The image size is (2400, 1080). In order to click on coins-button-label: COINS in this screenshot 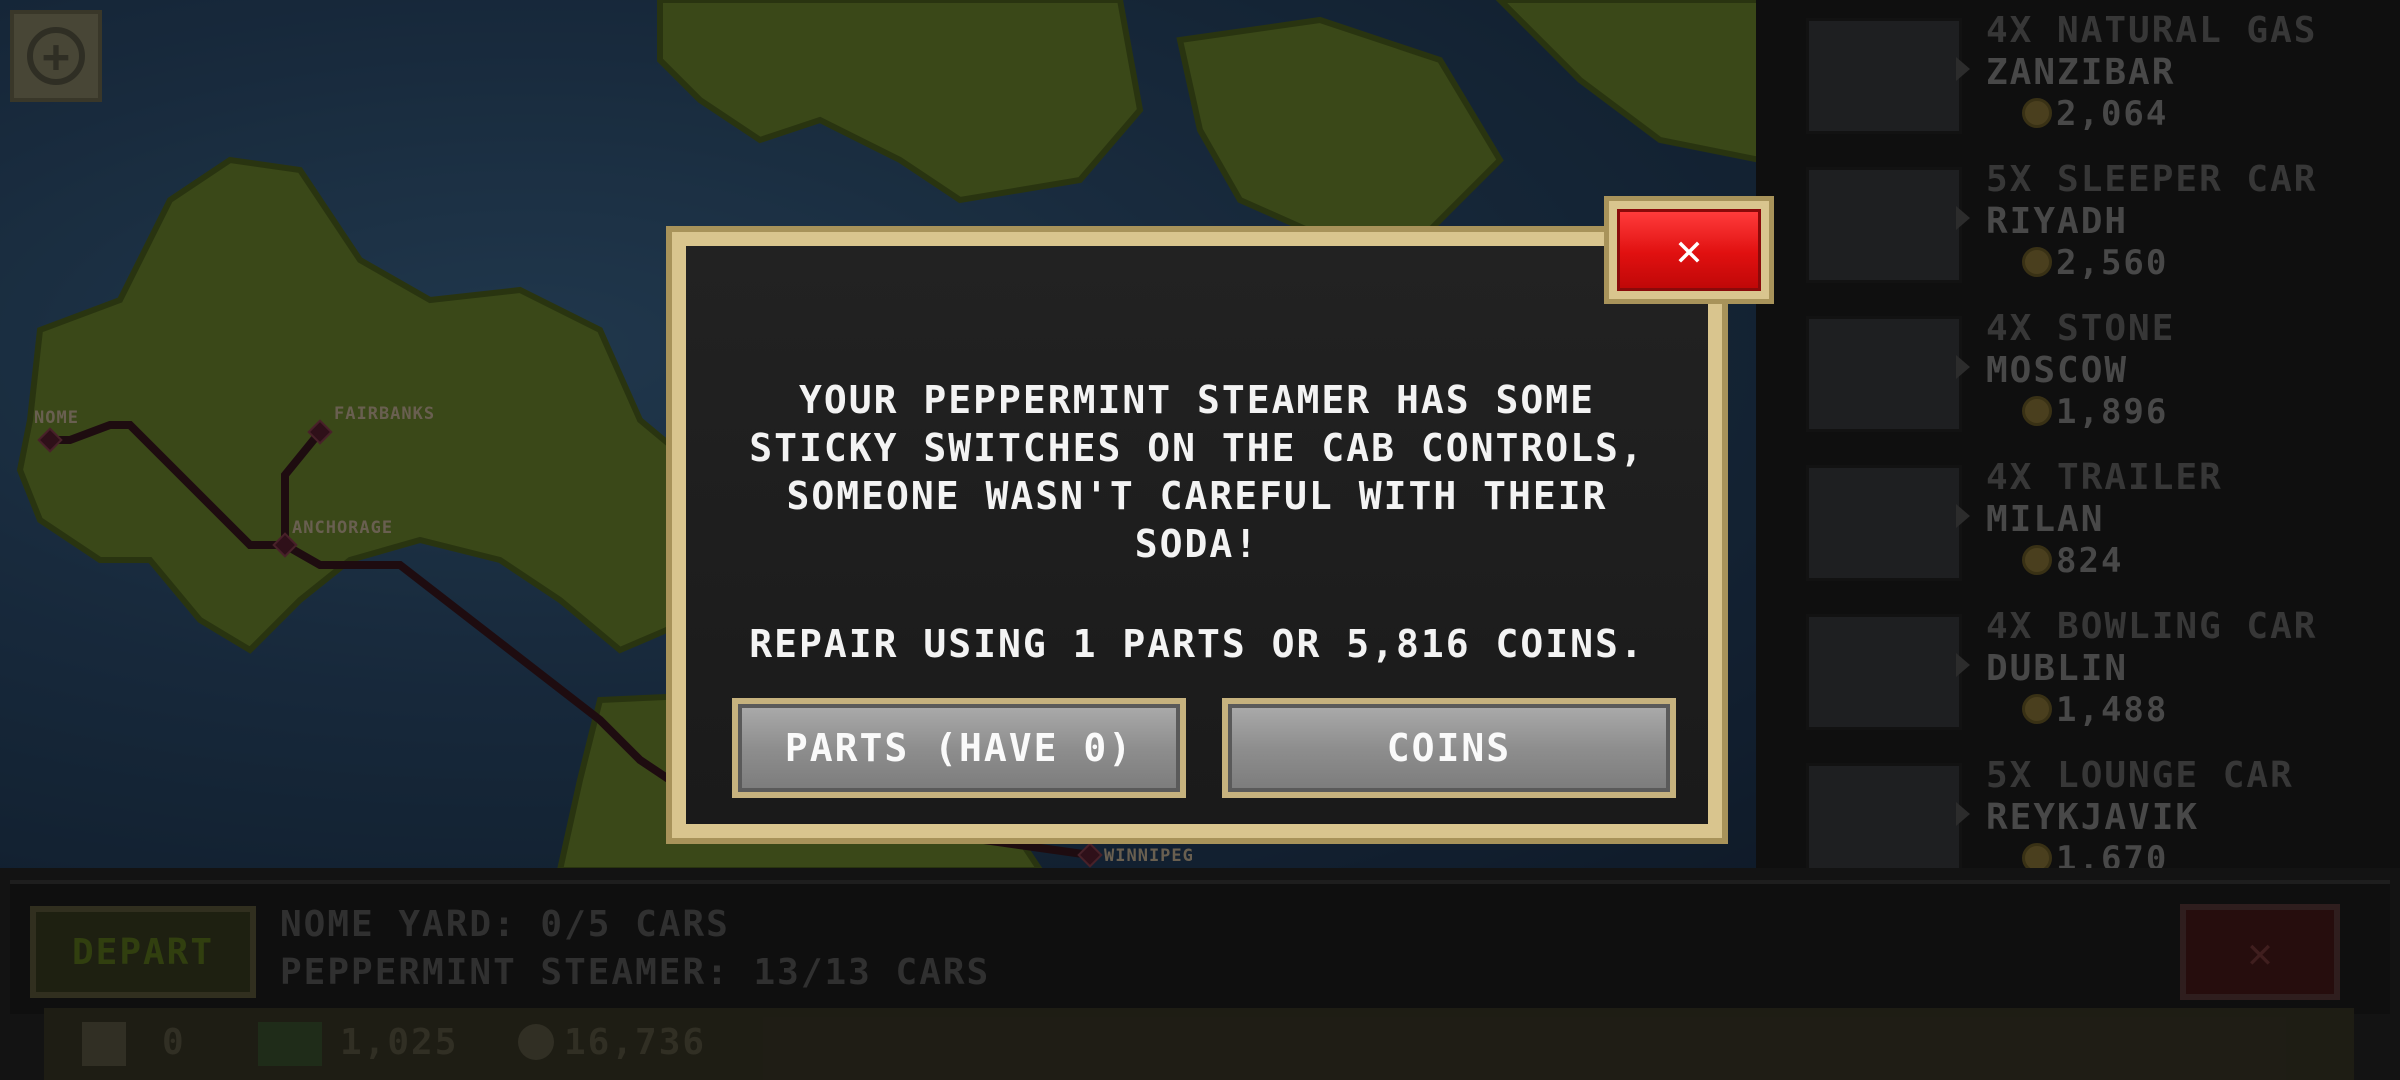, I will do `click(1449, 748)`.